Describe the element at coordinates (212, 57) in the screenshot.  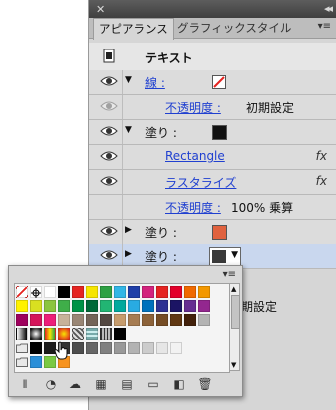
I see `appearance-row-text: テキスト` at that location.